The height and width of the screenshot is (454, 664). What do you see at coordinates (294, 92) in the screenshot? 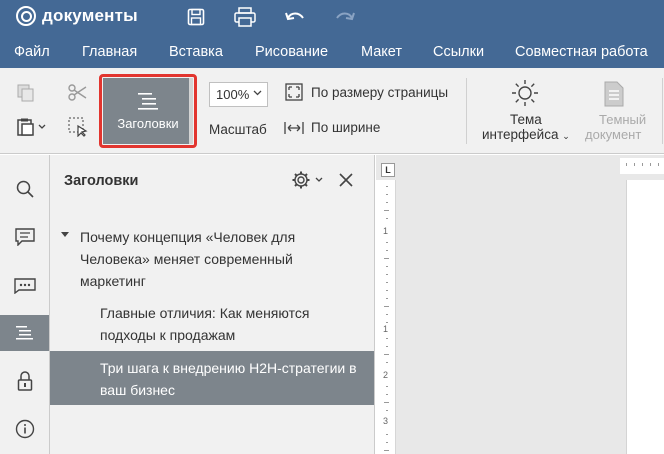
I see `fit-page-icon` at bounding box center [294, 92].